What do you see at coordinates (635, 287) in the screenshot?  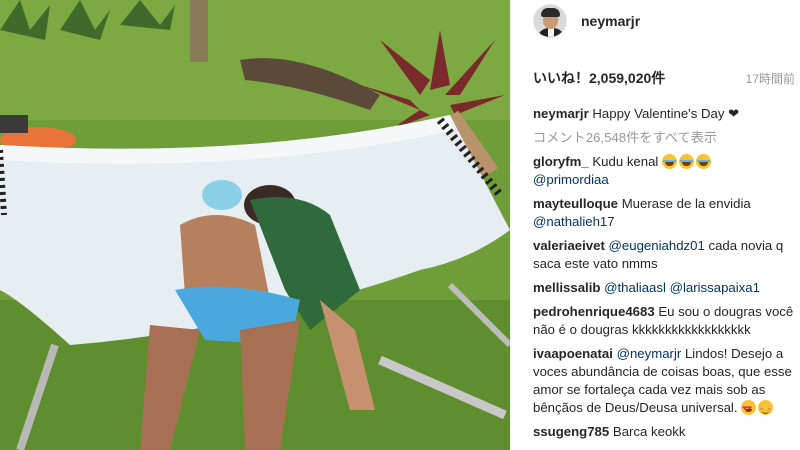 I see `comment-mention: @thaliaasl` at bounding box center [635, 287].